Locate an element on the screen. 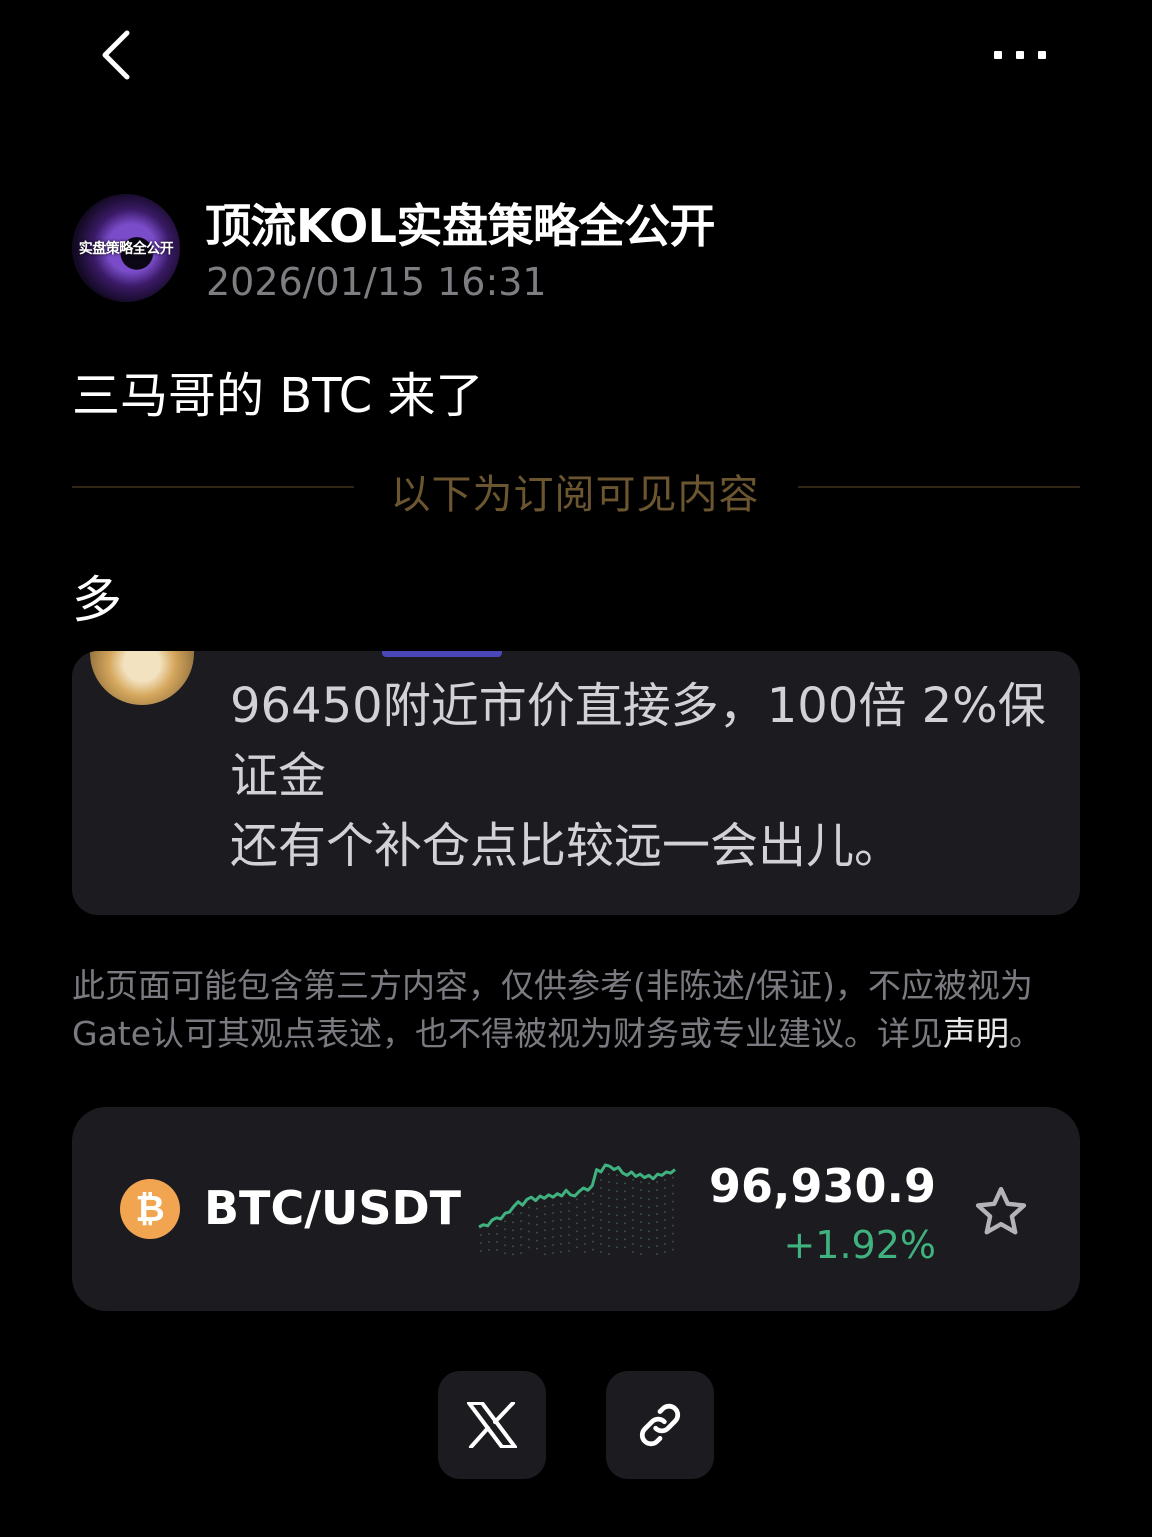 The width and height of the screenshot is (1152, 1537). link-icon is located at coordinates (660, 1425).